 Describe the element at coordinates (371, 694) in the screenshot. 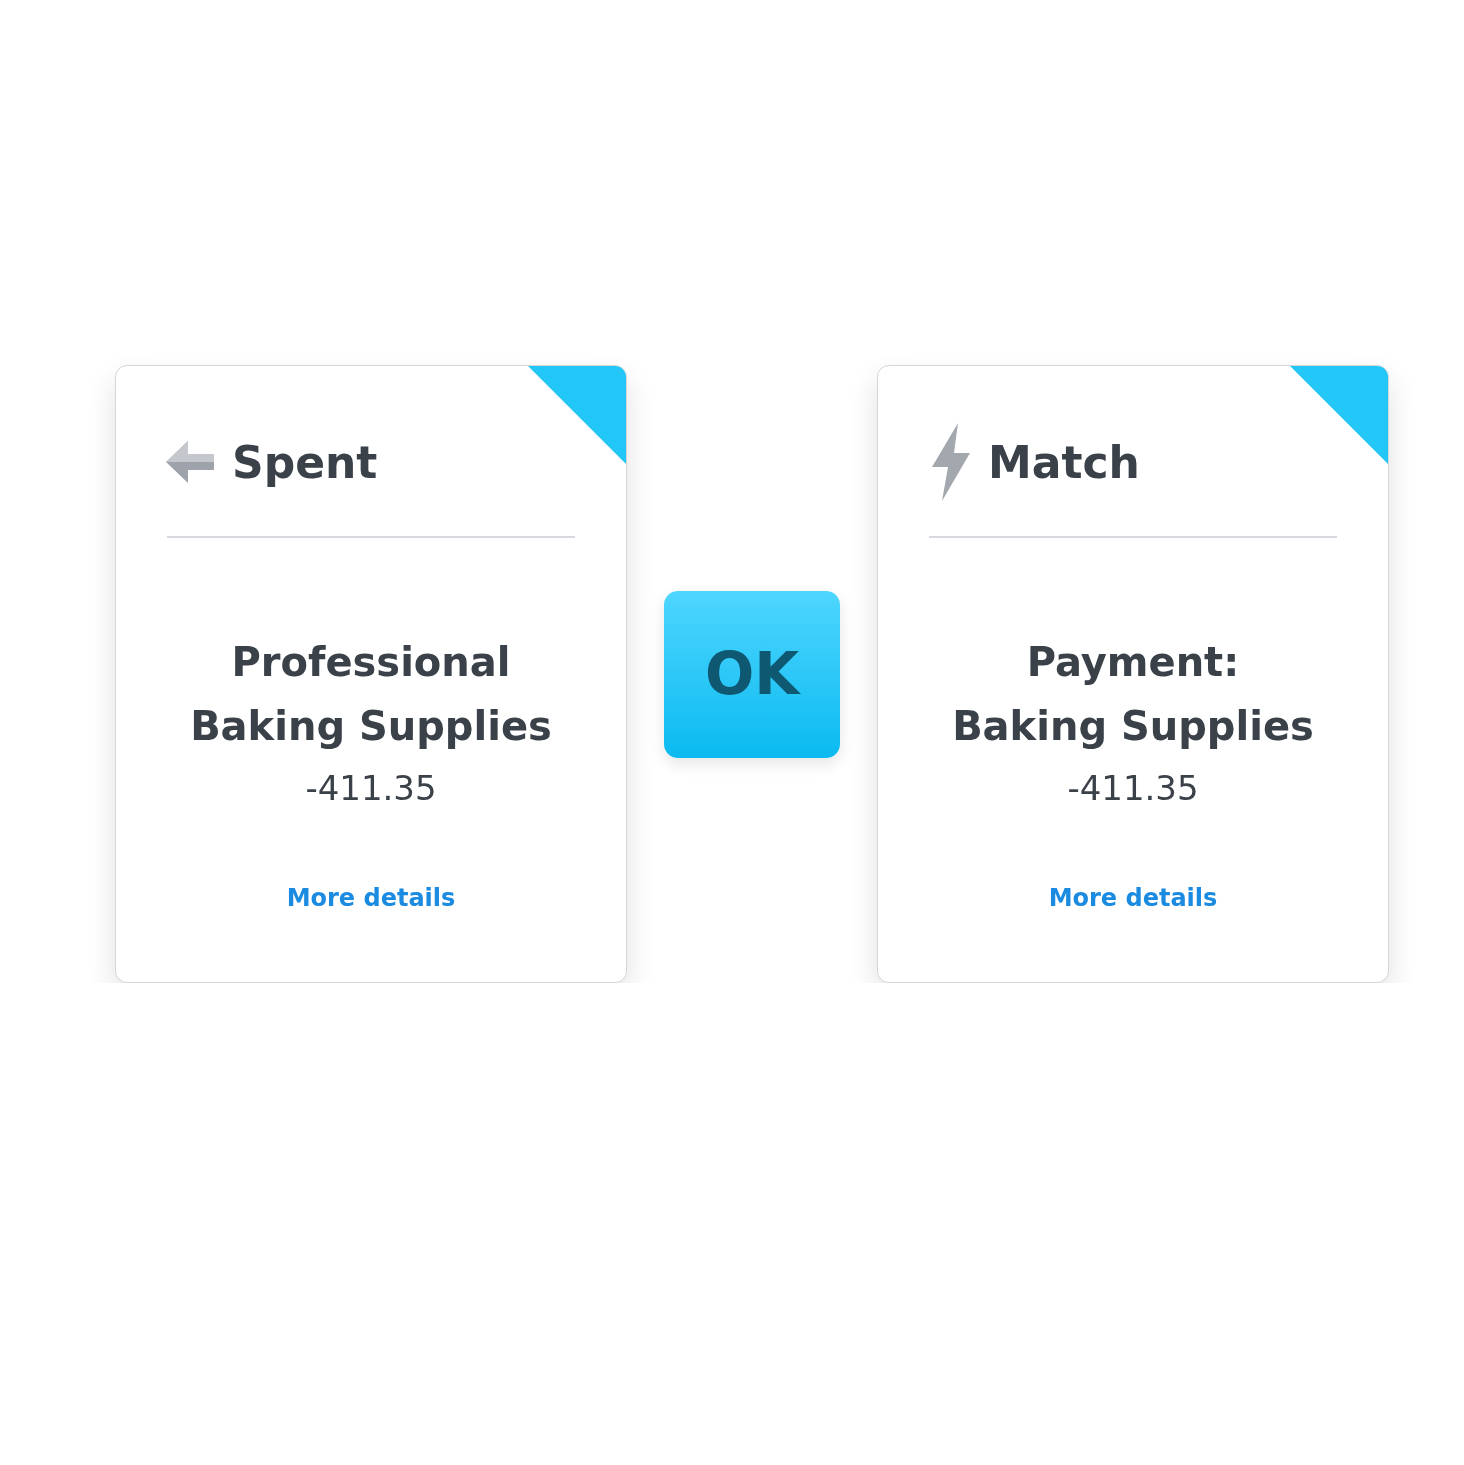

I see `transaction-title: Professional Baking Supplies` at that location.